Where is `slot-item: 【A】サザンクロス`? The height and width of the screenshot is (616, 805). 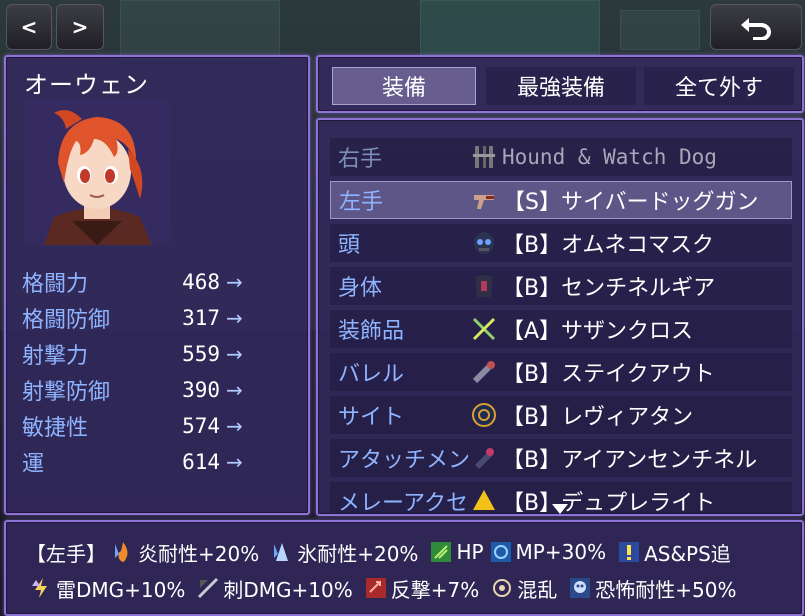 slot-item: 【A】サザンクロス is located at coordinates (598, 331).